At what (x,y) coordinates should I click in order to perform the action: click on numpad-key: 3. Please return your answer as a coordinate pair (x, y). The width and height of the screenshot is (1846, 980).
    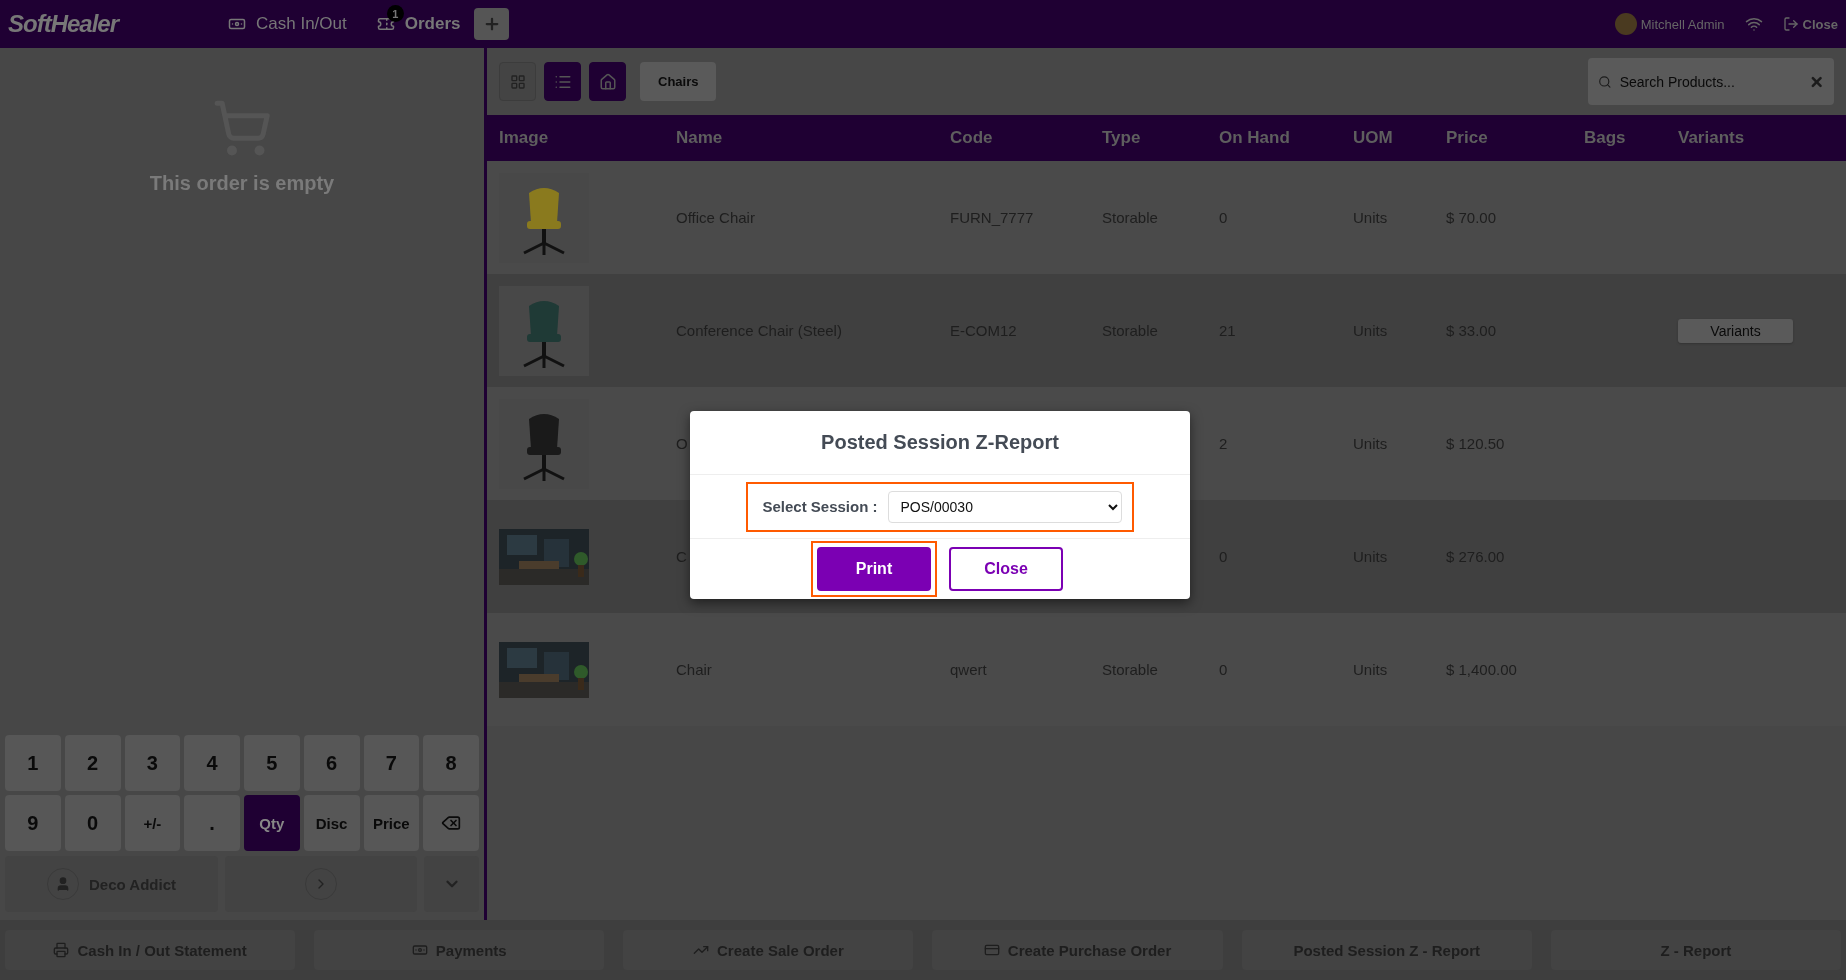
    Looking at the image, I should click on (152, 763).